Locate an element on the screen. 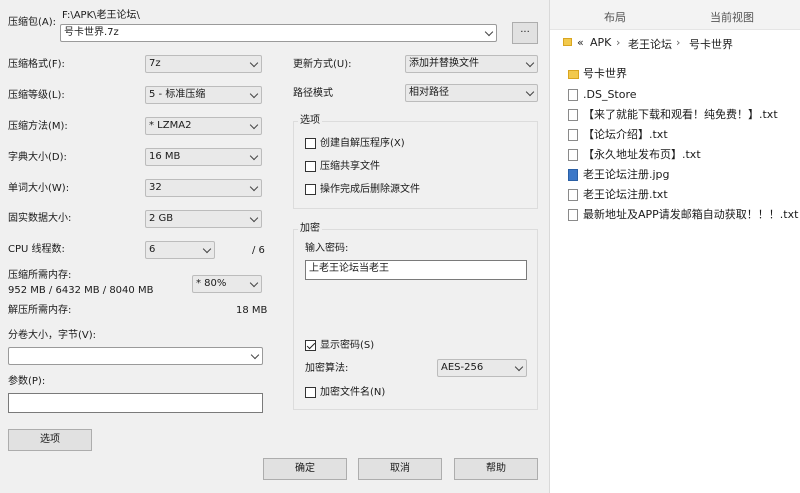  options-button: 选项 is located at coordinates (50, 440).